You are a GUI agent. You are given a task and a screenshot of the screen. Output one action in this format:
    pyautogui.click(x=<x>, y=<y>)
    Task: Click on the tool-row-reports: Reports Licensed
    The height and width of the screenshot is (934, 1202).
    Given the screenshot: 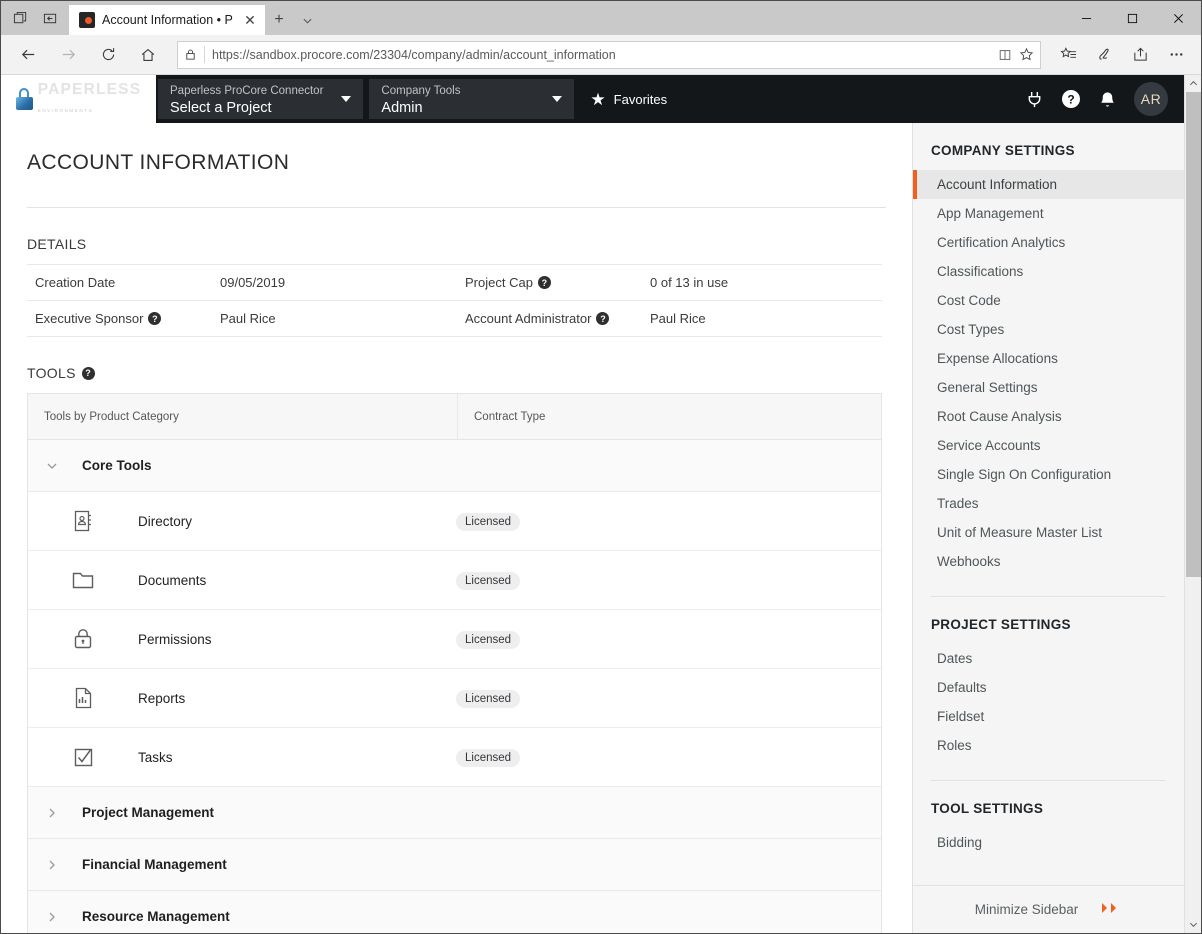 What is the action you would take?
    pyautogui.click(x=454, y=698)
    